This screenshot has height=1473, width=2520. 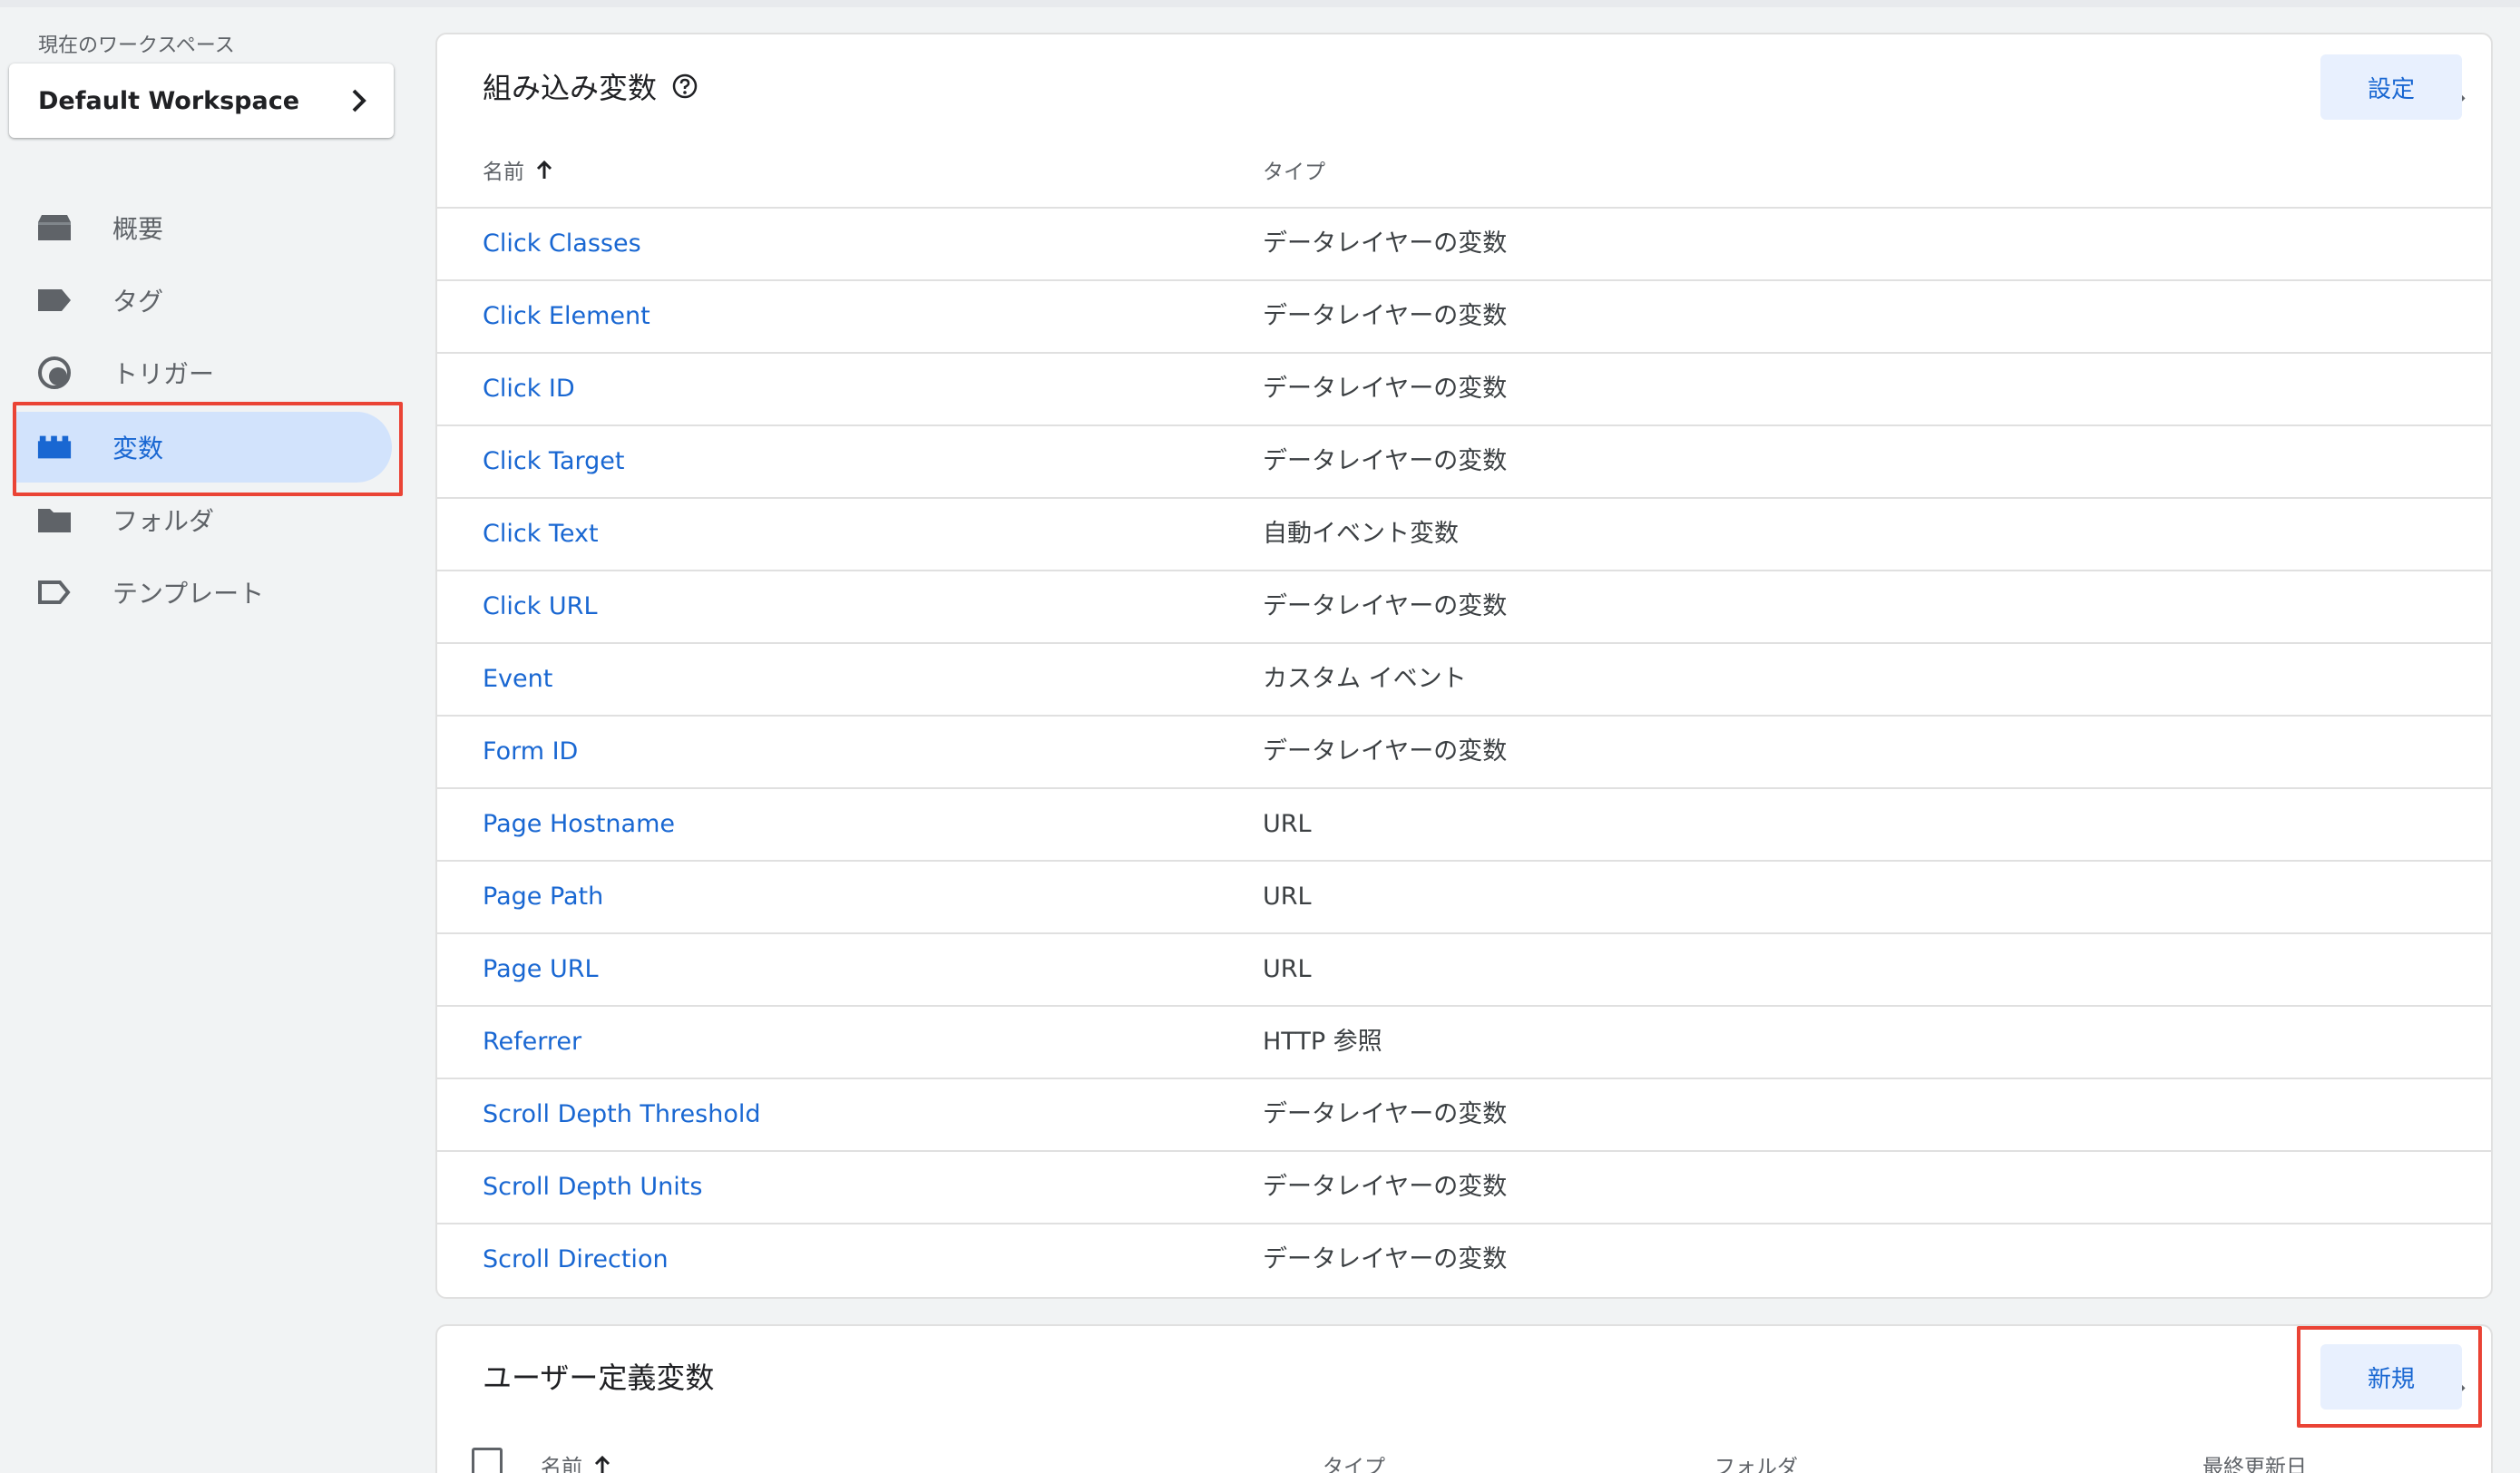 What do you see at coordinates (163, 521) in the screenshot?
I see `sidebar-item-label: フォルダ` at bounding box center [163, 521].